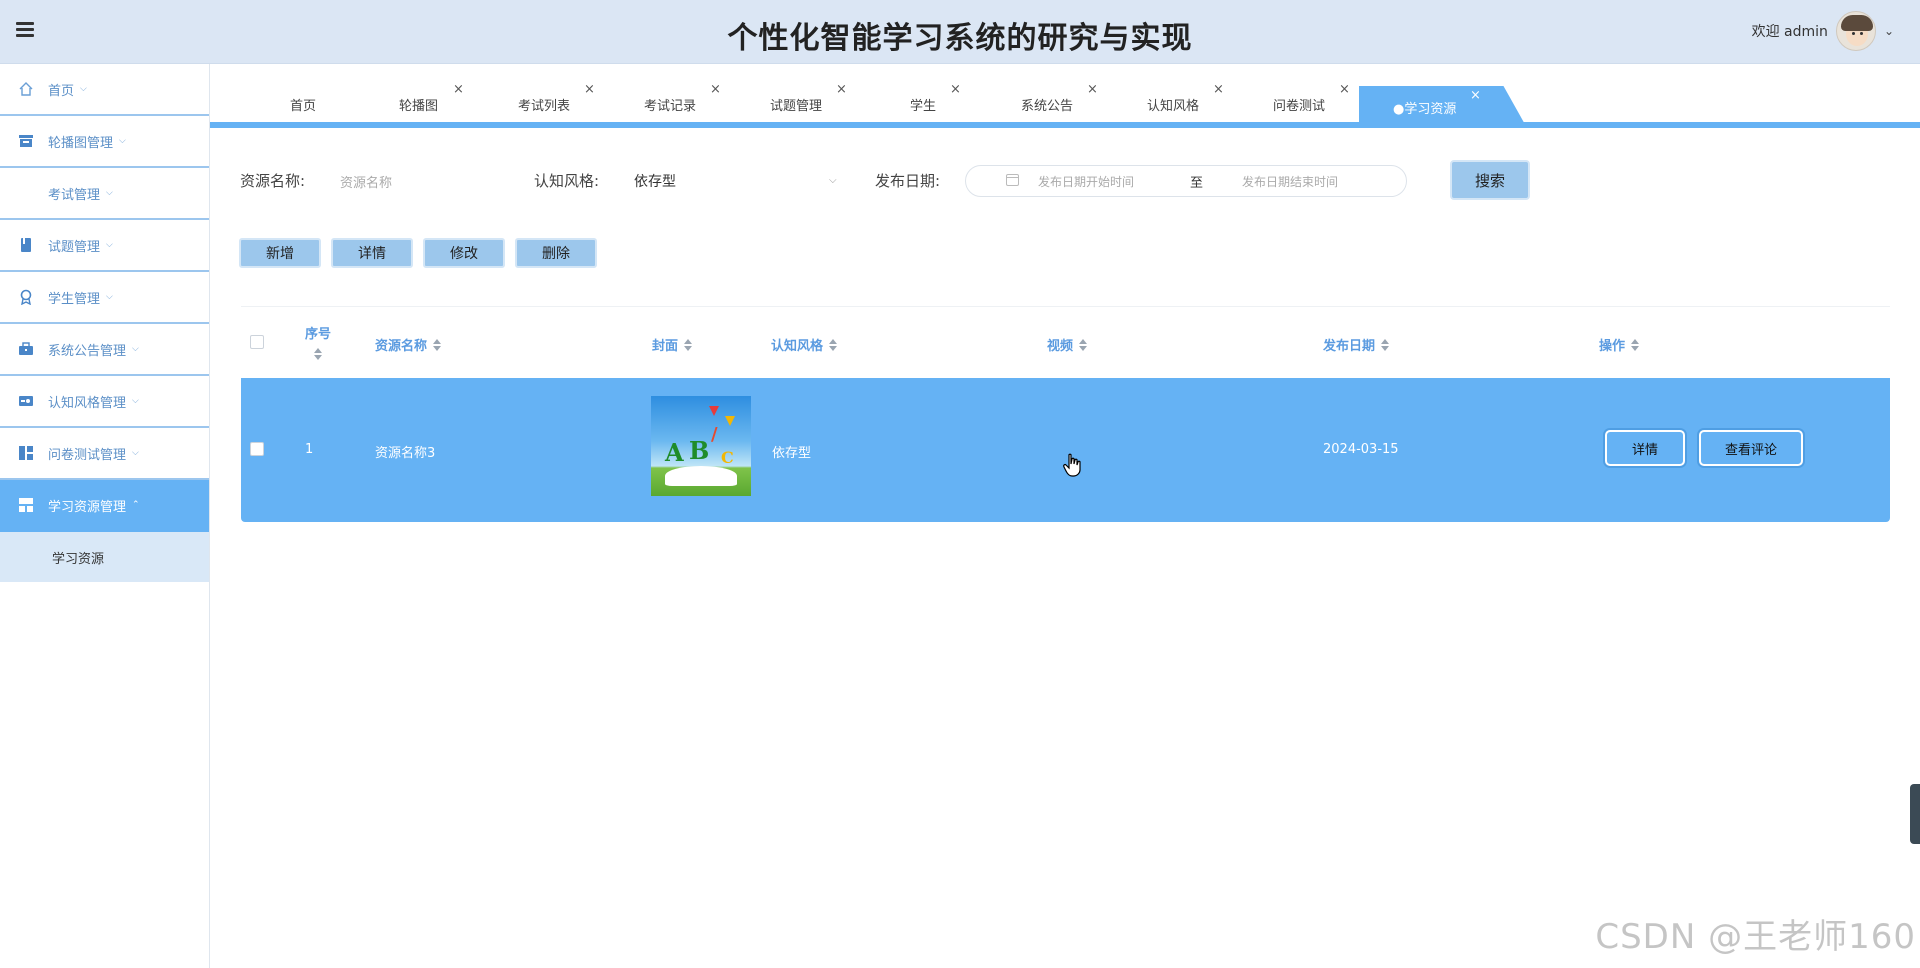 Image resolution: width=1920 pixels, height=968 pixels. What do you see at coordinates (26, 505) in the screenshot?
I see `layout-icon` at bounding box center [26, 505].